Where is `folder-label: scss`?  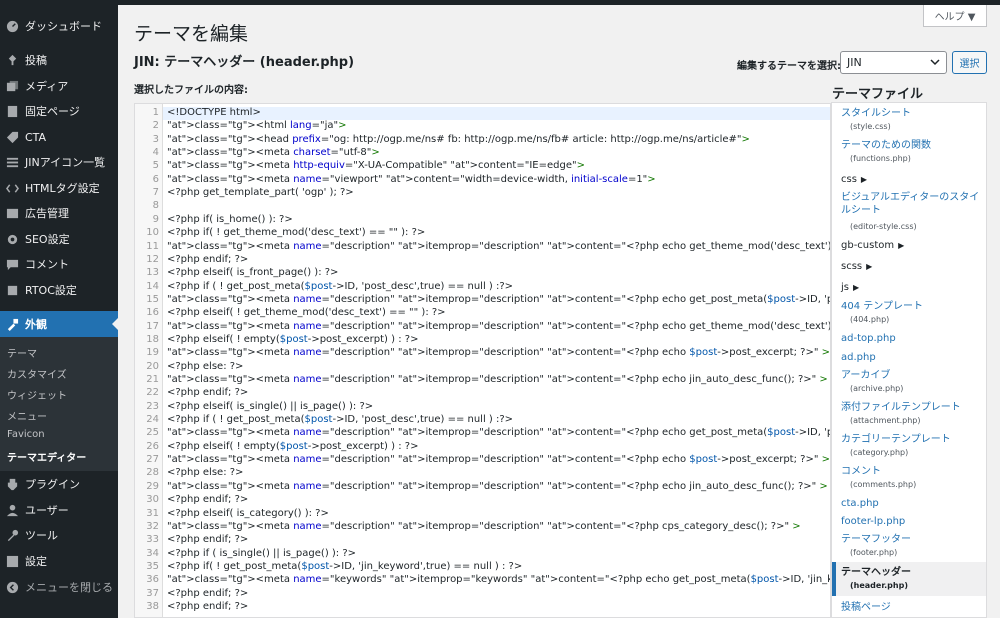 folder-label: scss is located at coordinates (852, 266).